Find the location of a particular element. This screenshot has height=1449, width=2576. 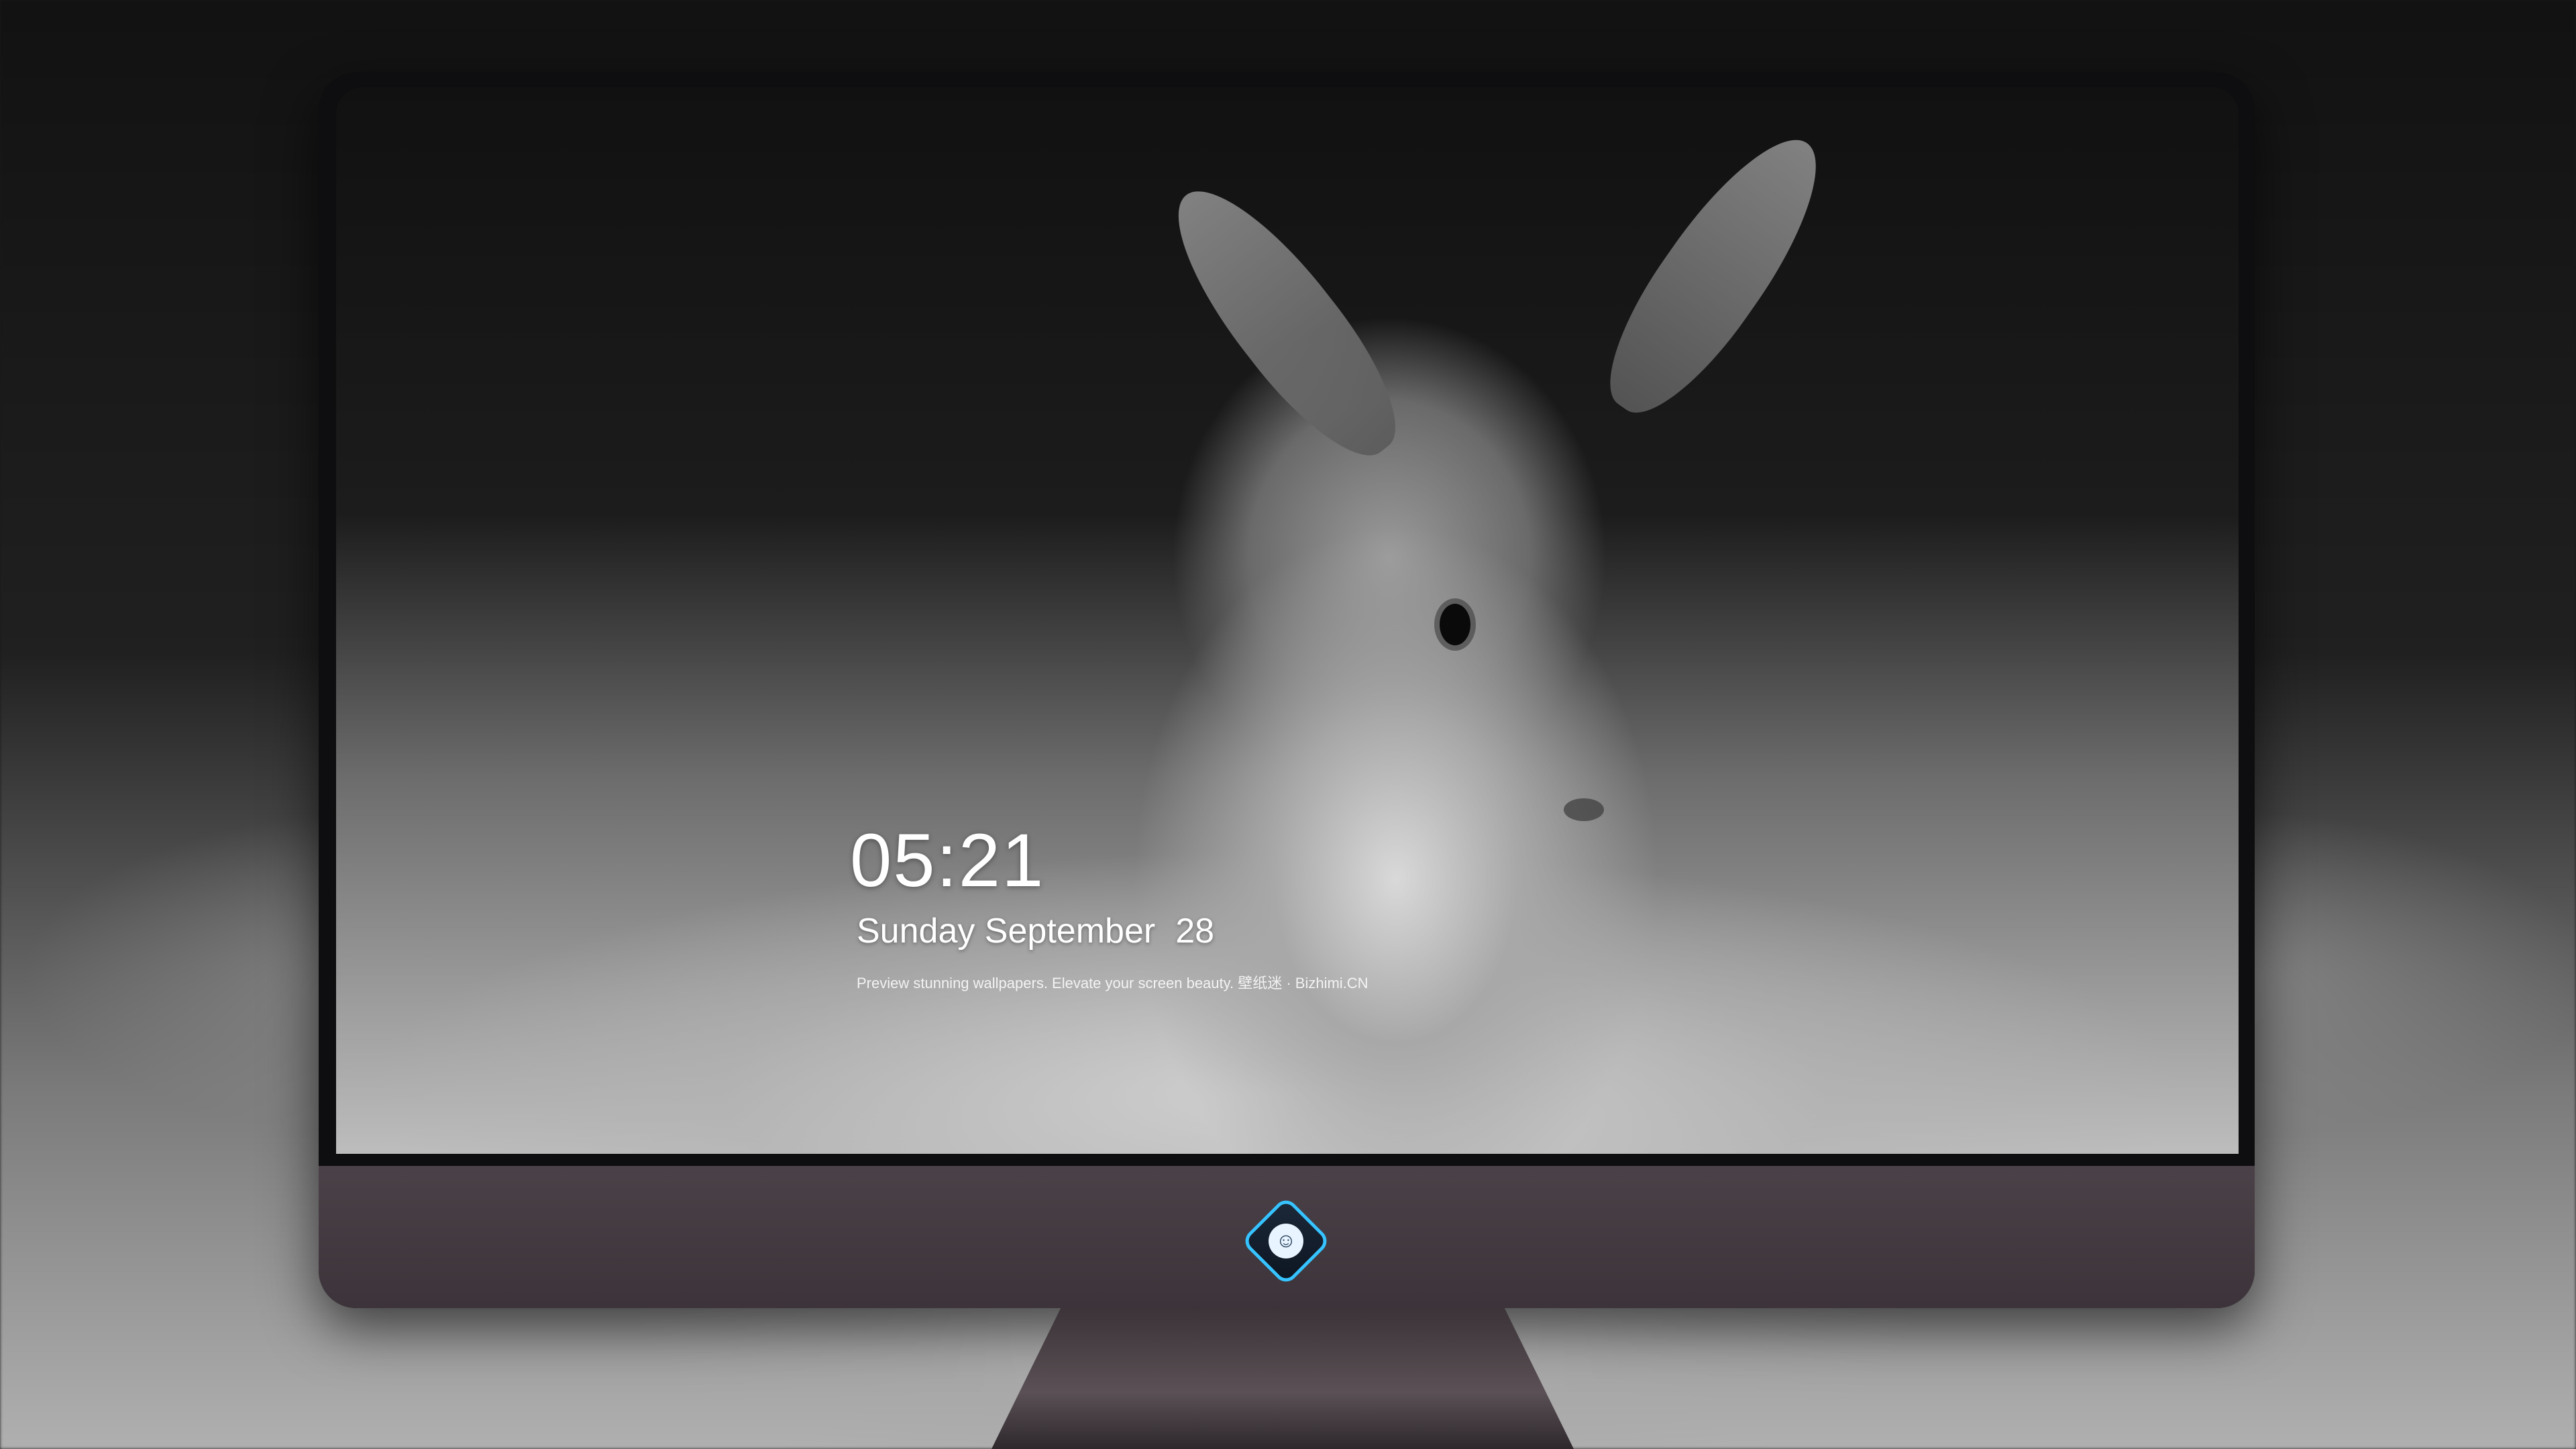

rabbit-nose is located at coordinates (1584, 809).